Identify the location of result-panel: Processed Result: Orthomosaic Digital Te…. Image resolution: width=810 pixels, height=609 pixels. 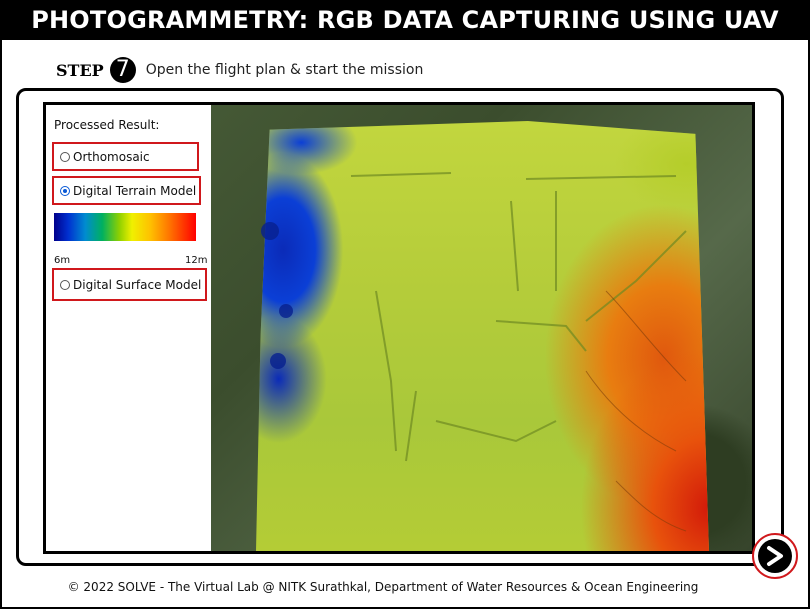
(128, 328).